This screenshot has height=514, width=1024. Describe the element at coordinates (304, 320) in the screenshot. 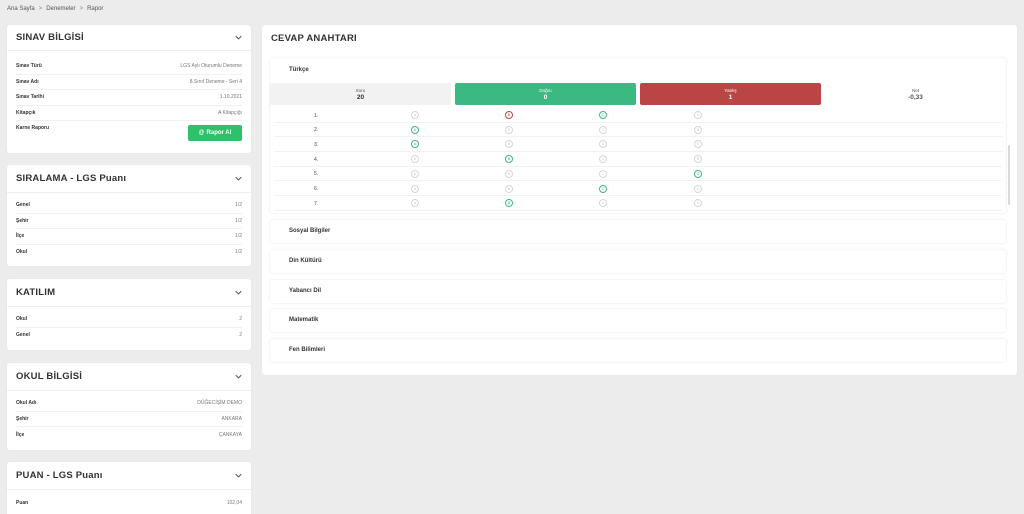

I see `subject-title: Matematik` at that location.